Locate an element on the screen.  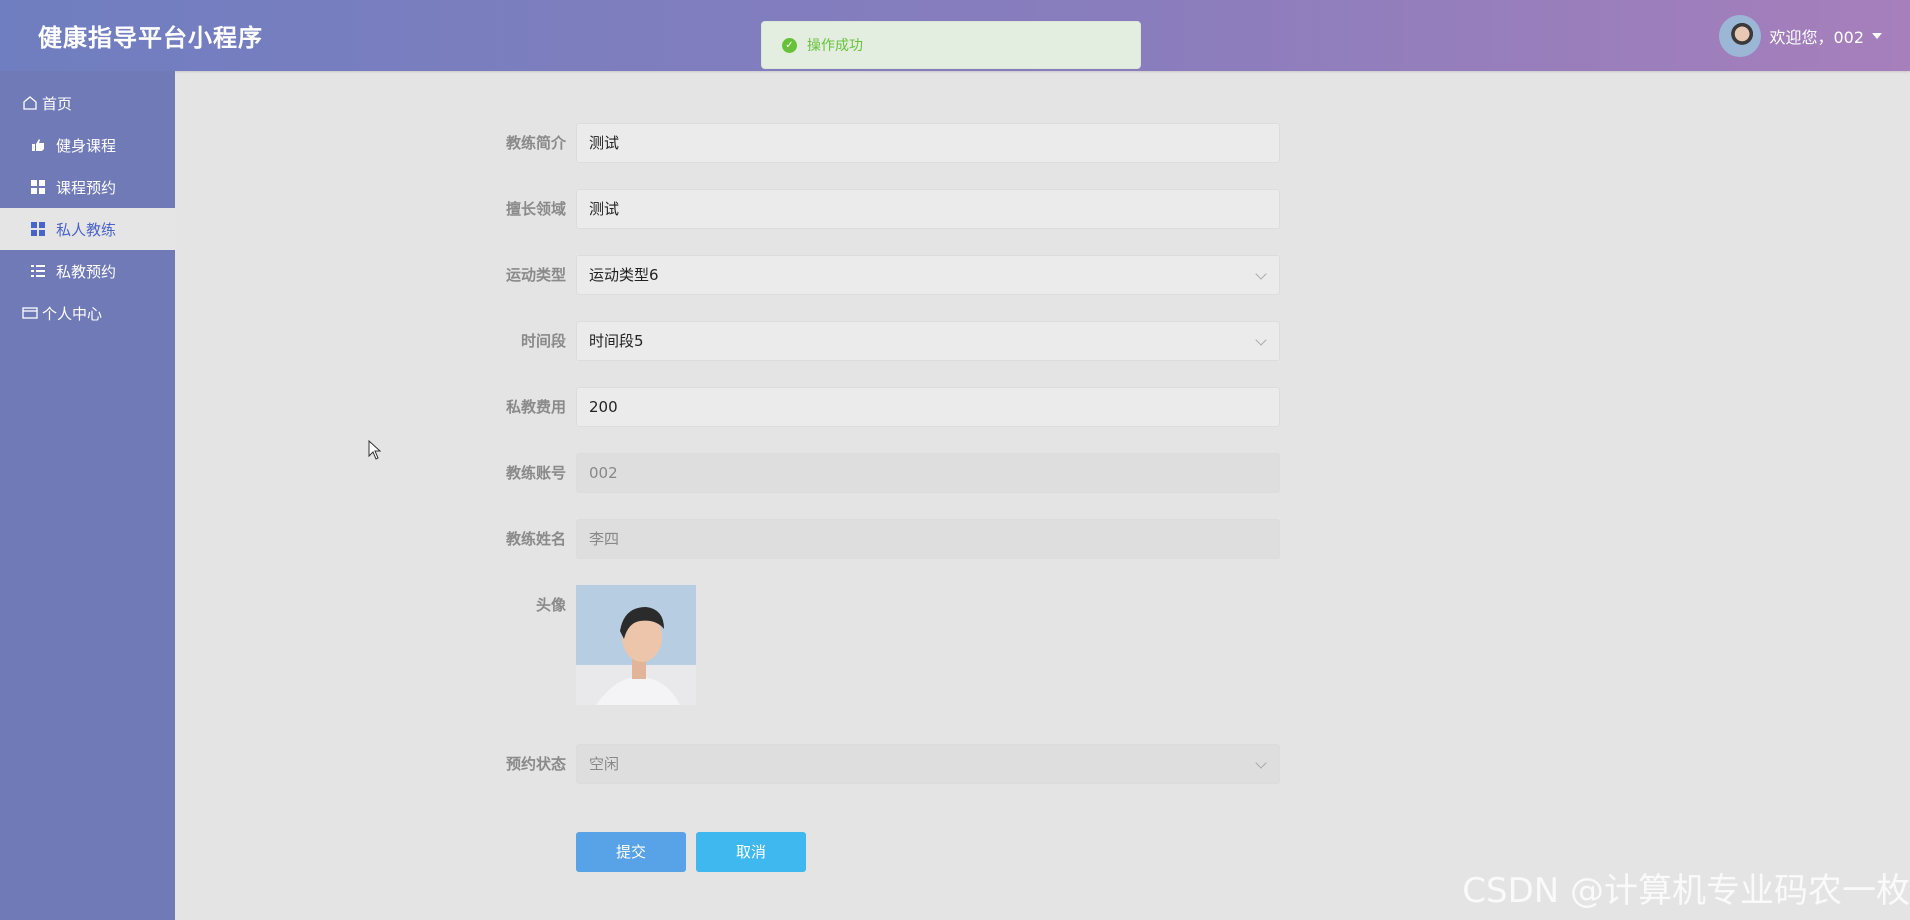
mouse-cursor-icon is located at coordinates (375, 451).